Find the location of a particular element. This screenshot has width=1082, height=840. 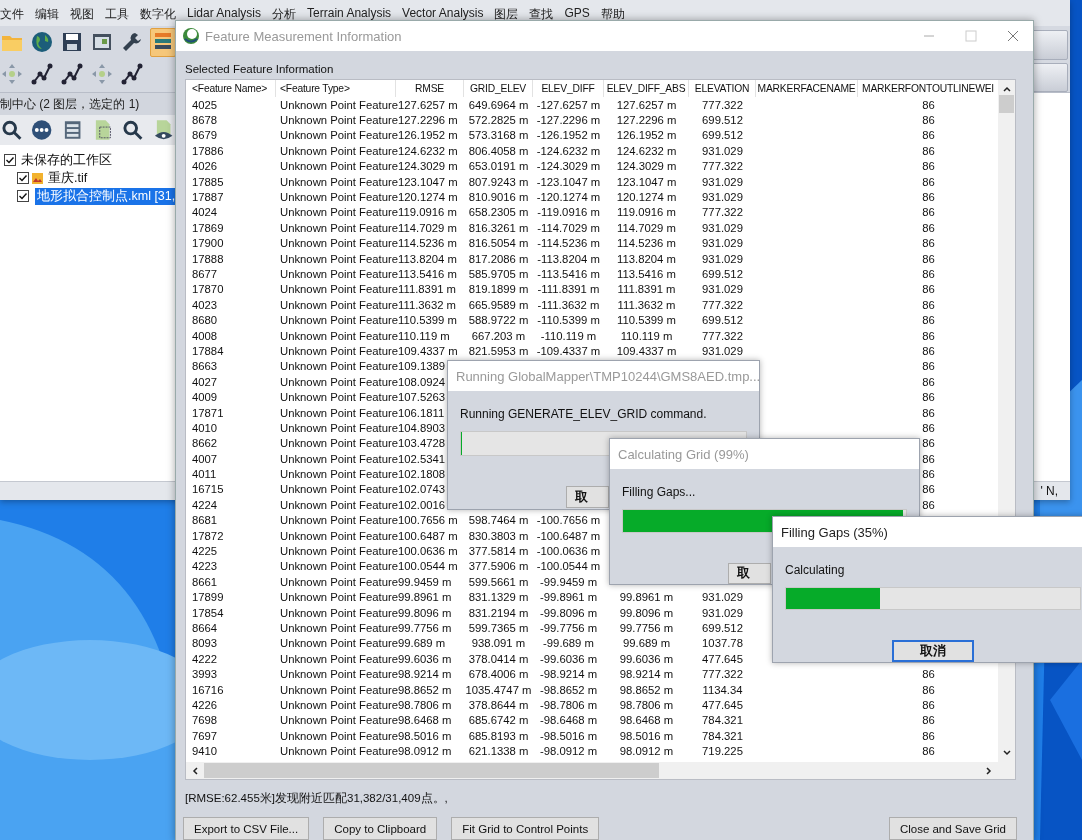

table-cell-text: 8661 is located at coordinates (205, 581).